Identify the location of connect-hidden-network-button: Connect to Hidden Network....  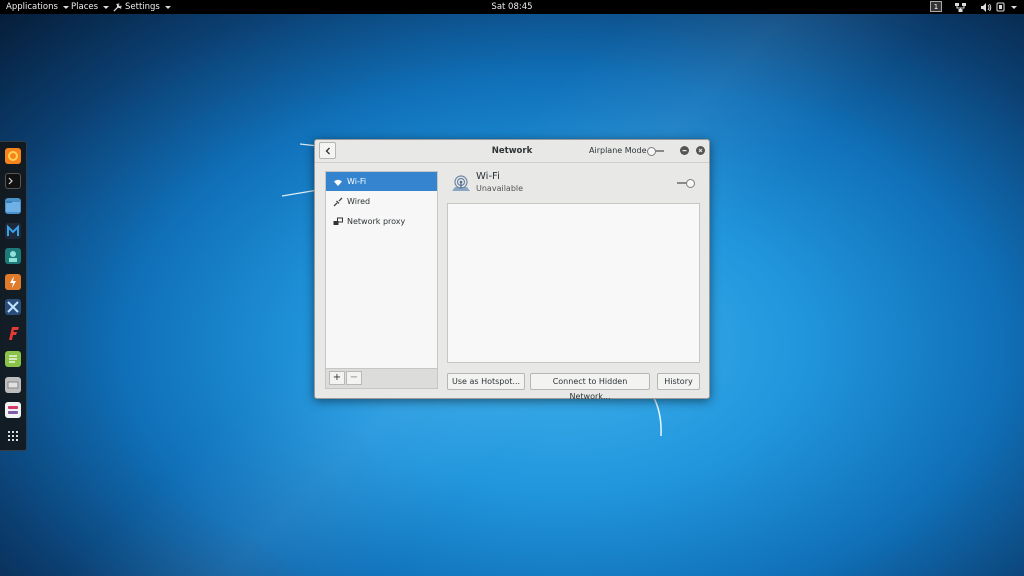
(590, 387).